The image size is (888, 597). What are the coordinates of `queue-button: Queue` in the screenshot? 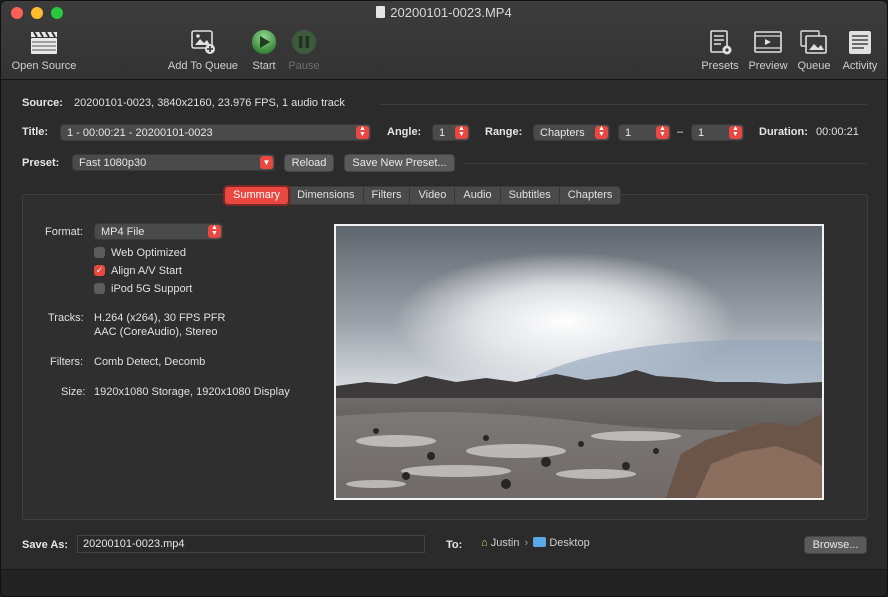 It's located at (814, 50).